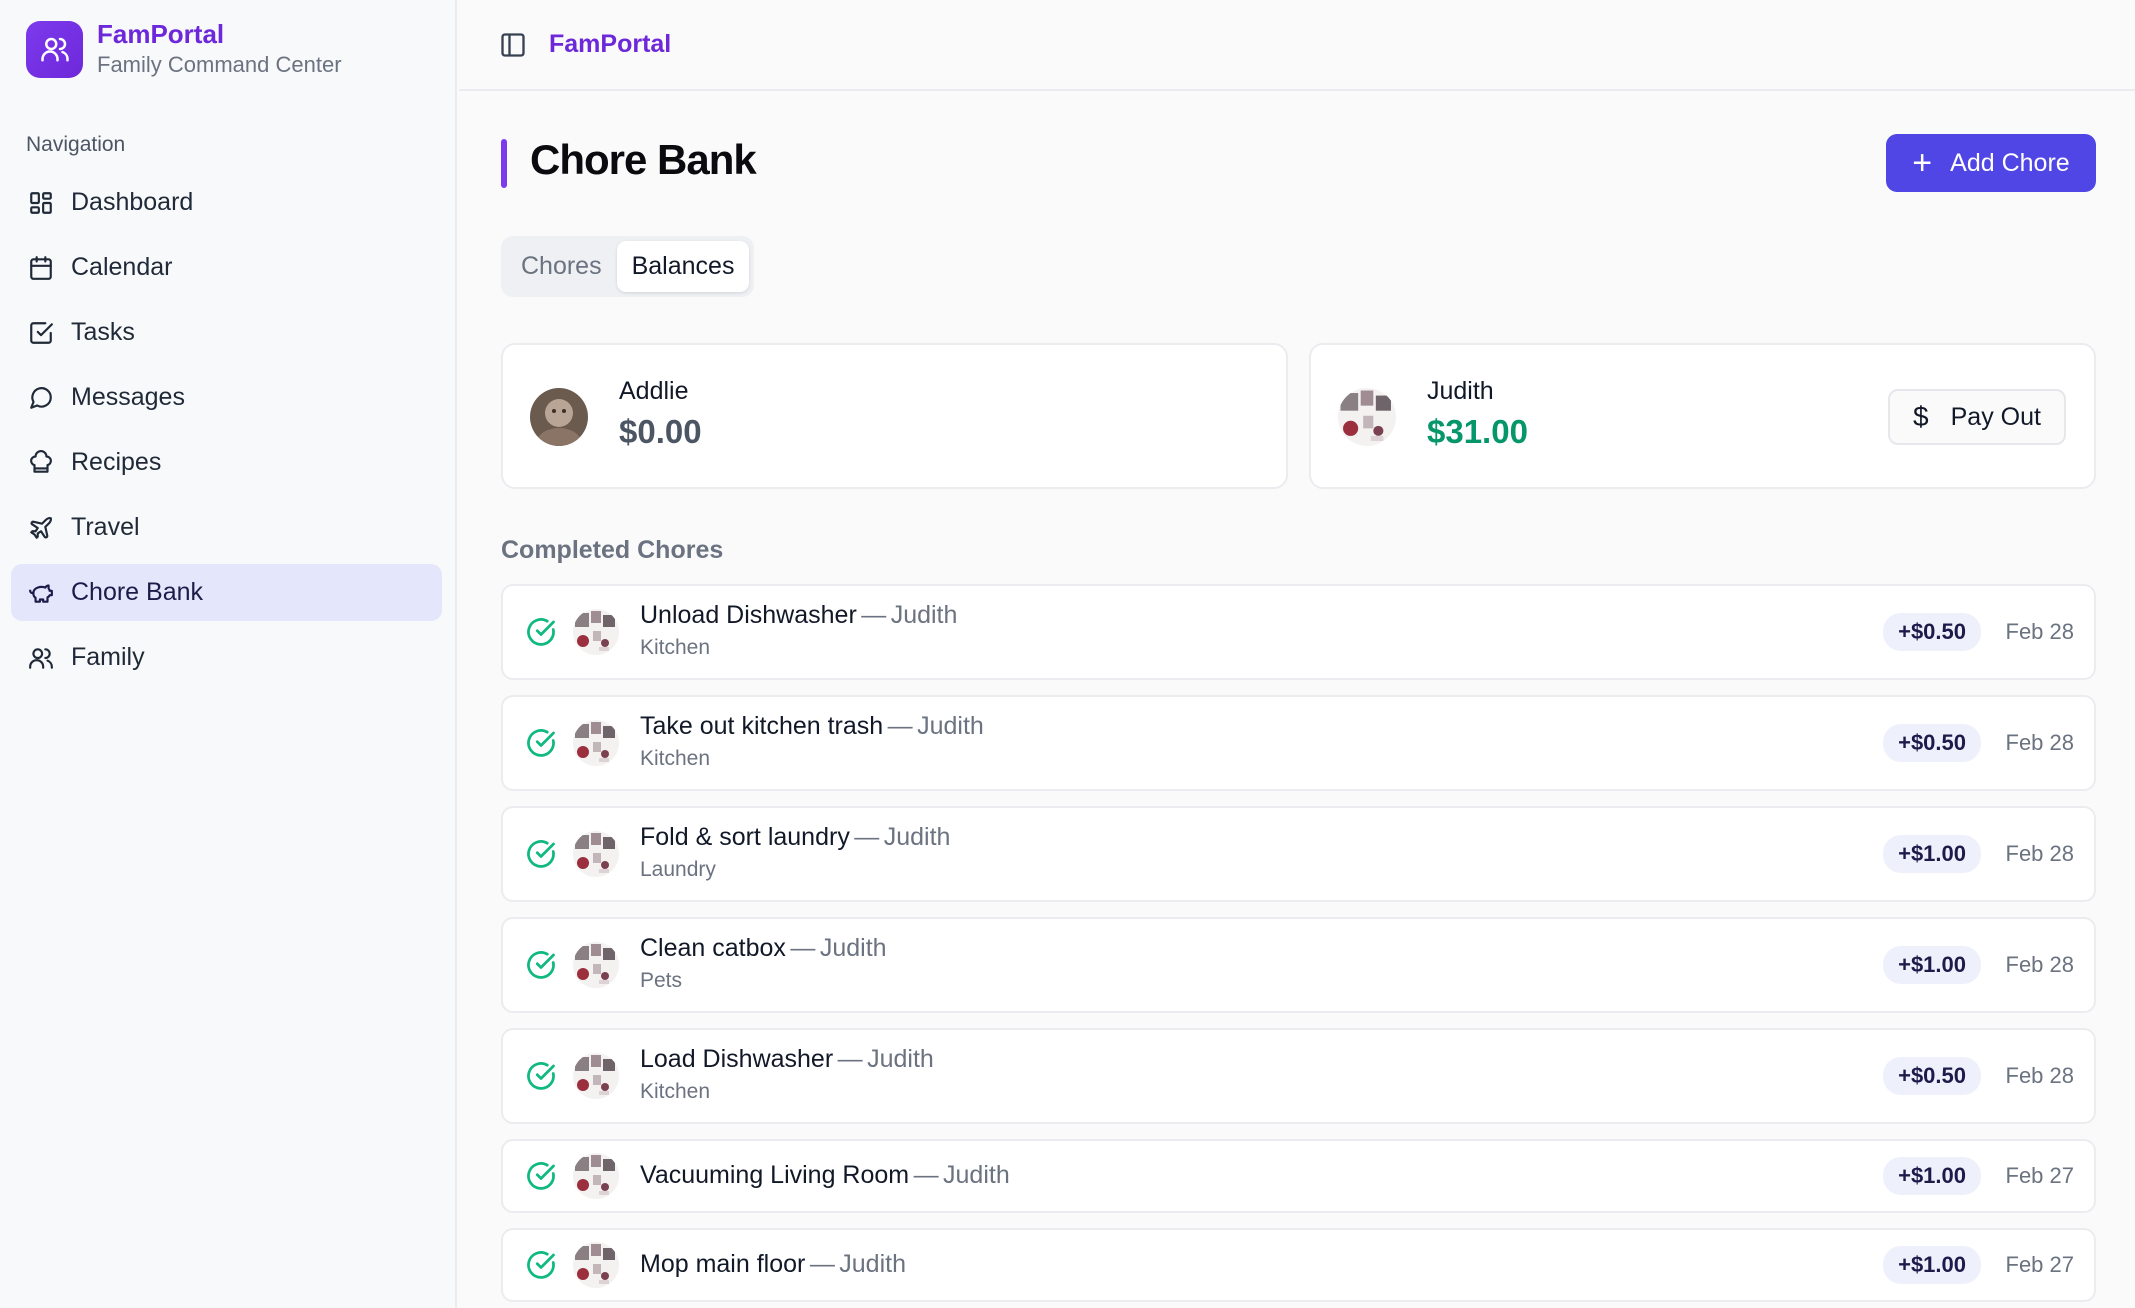  I want to click on chore-text: Load Dishwasher — Judith Kitchen, so click(787, 1074).